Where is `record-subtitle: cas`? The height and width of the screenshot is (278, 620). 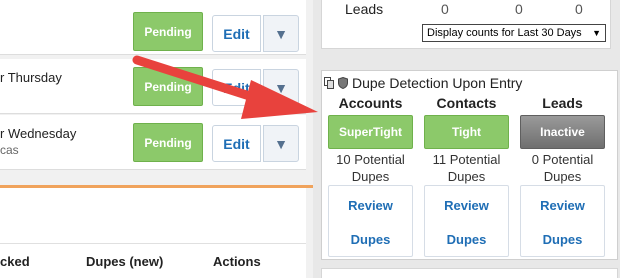 record-subtitle: cas is located at coordinates (9, 150).